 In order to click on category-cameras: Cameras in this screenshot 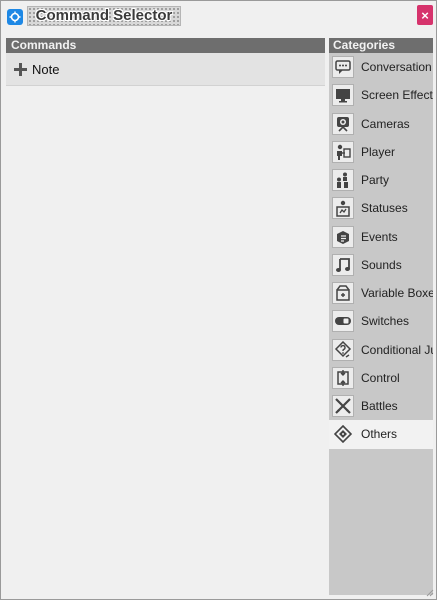, I will do `click(381, 124)`.